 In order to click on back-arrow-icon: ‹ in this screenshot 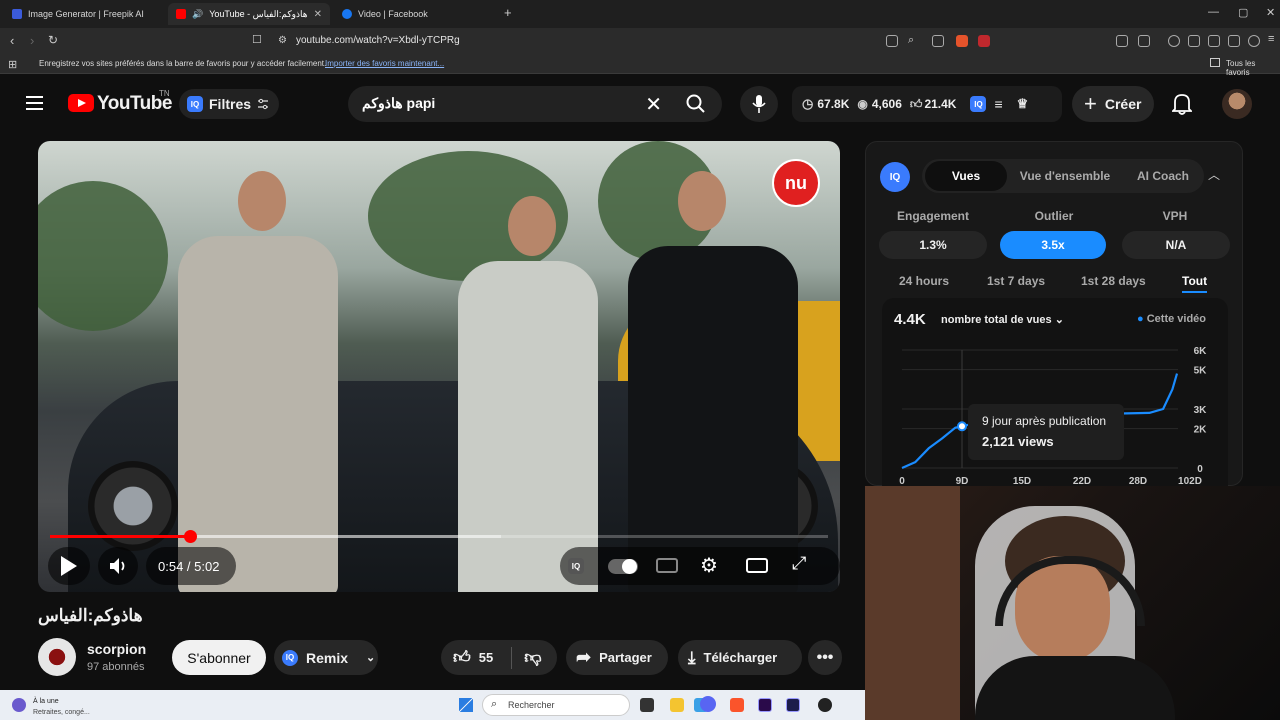, I will do `click(12, 40)`.